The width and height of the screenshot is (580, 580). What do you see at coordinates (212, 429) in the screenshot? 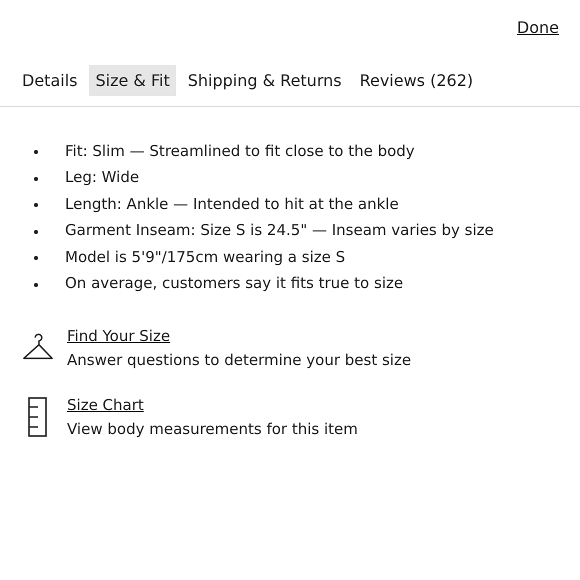
I see `tool-description: View body measurements for this item` at bounding box center [212, 429].